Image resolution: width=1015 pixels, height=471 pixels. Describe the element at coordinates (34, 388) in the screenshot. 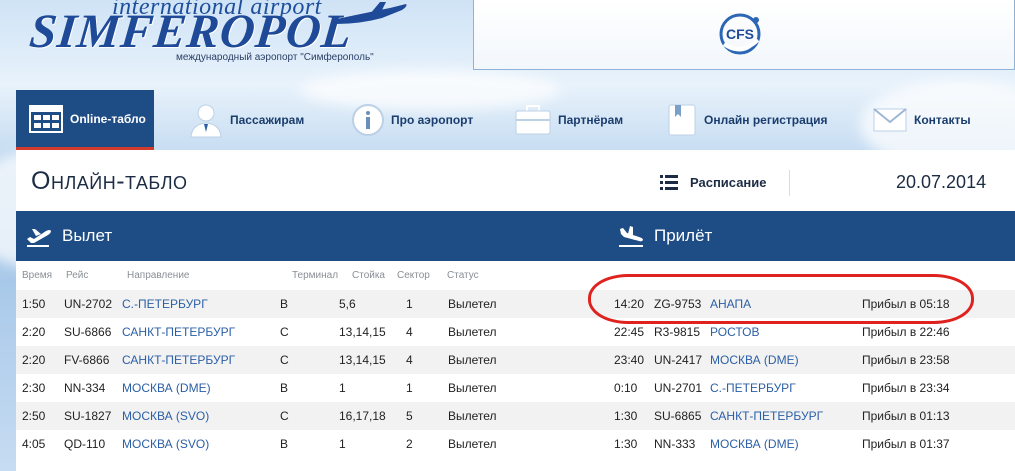

I see `dep-time: 2:30` at that location.